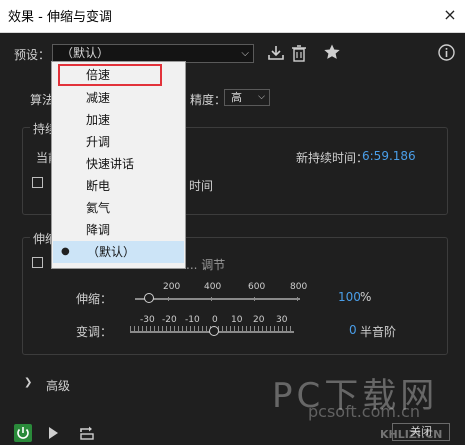  What do you see at coordinates (421, 432) in the screenshot?
I see `close-button: 关闭` at bounding box center [421, 432].